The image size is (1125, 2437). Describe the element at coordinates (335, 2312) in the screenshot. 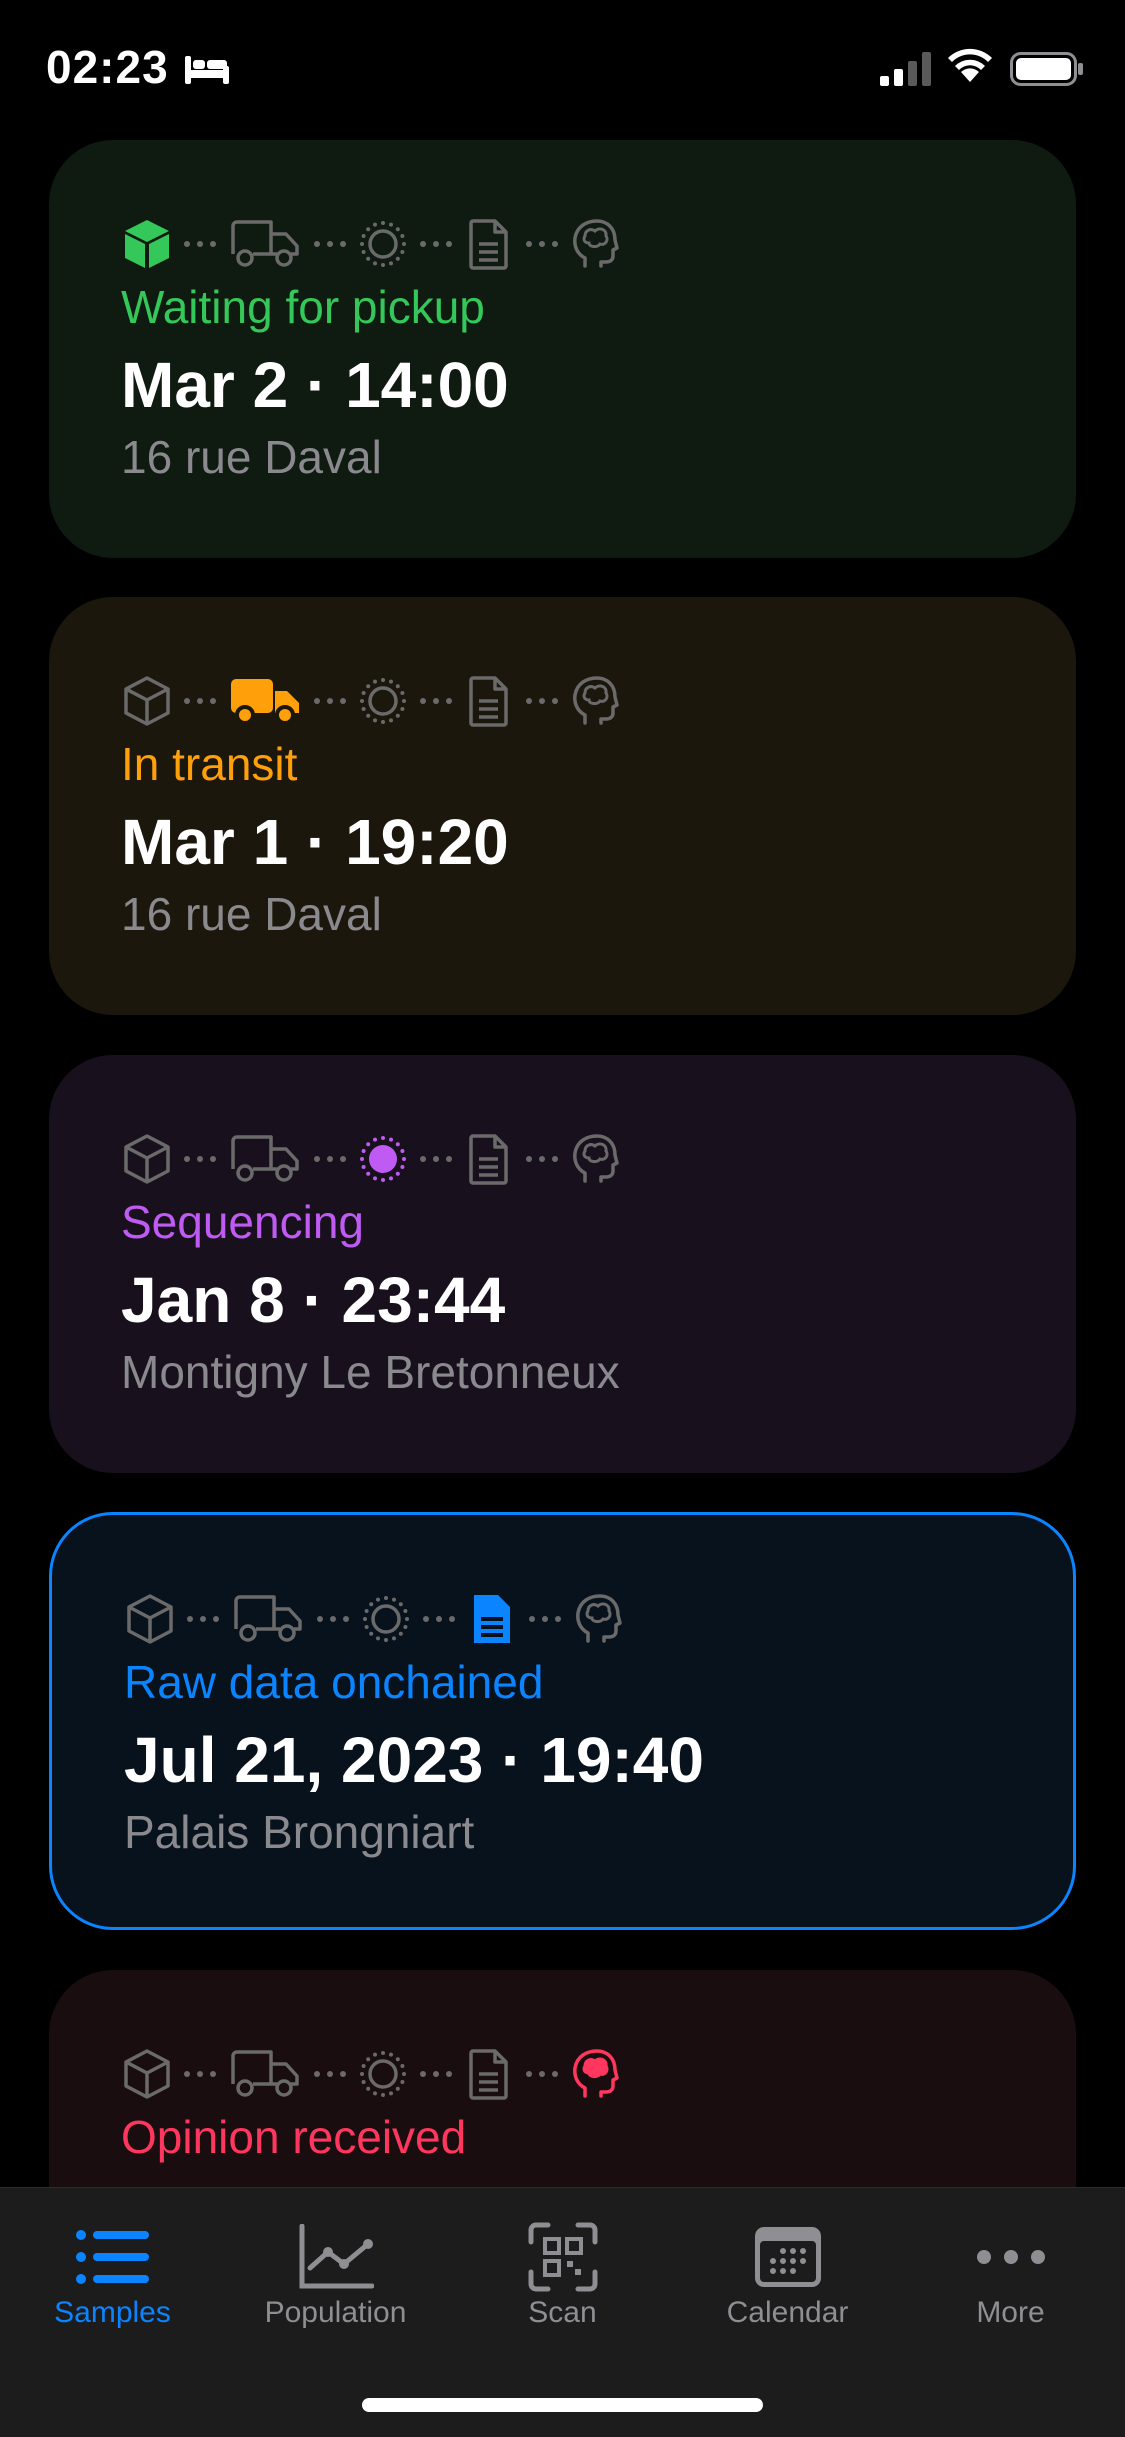

I see `tab-population-label: Population` at that location.